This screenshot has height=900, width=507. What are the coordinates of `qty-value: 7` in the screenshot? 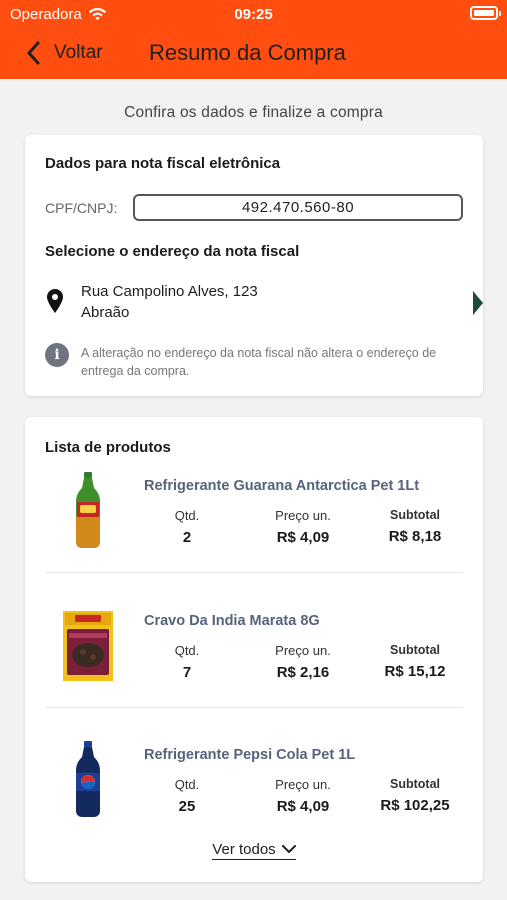 It's located at (187, 672).